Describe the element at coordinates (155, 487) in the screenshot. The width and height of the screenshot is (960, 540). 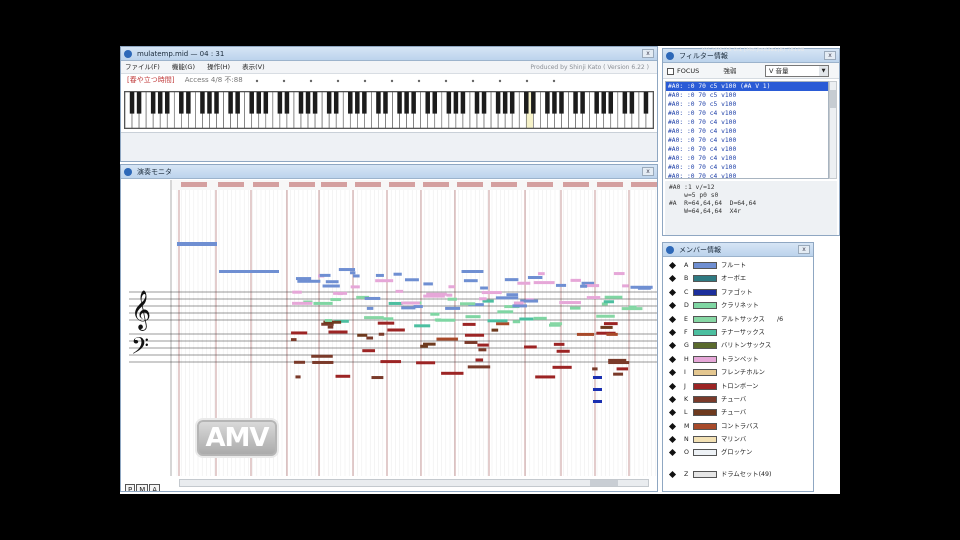
I see `tab-a: A` at that location.